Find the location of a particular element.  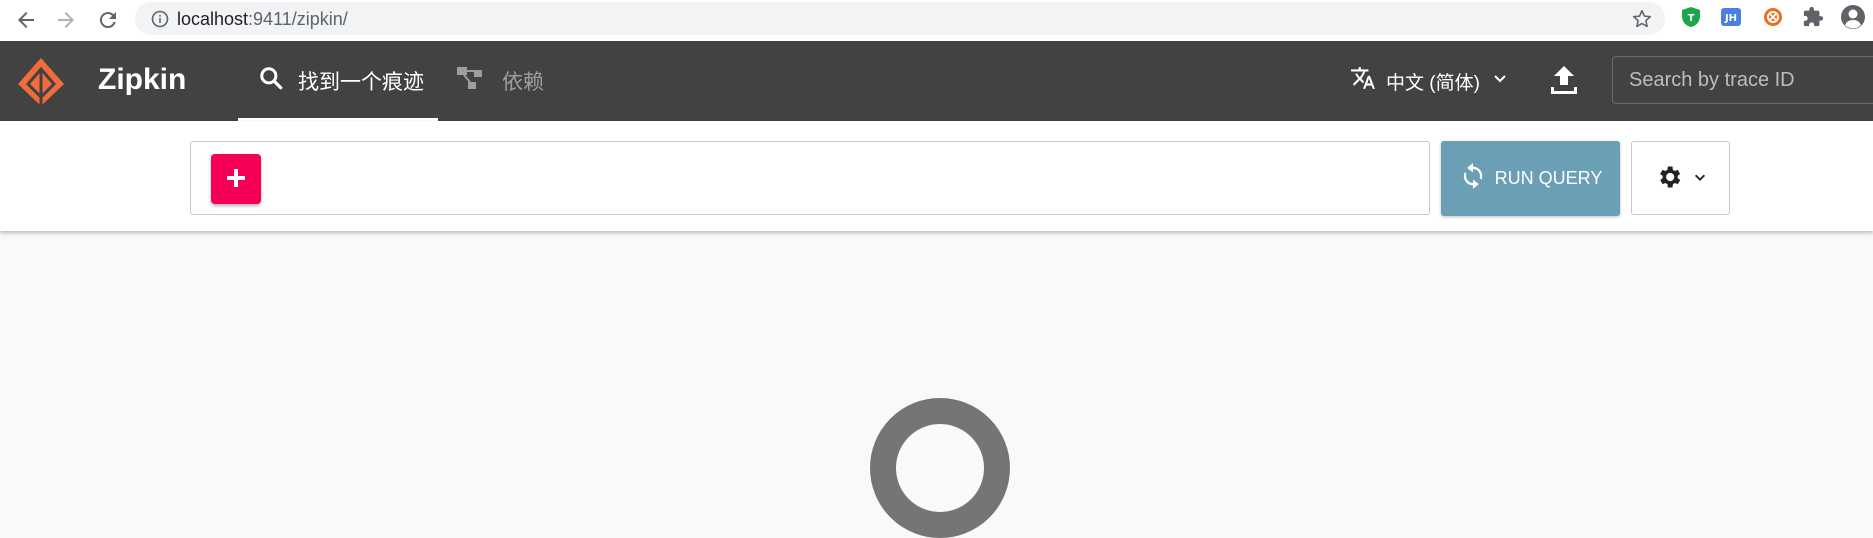

forward-arrow-icon is located at coordinates (66, 20).